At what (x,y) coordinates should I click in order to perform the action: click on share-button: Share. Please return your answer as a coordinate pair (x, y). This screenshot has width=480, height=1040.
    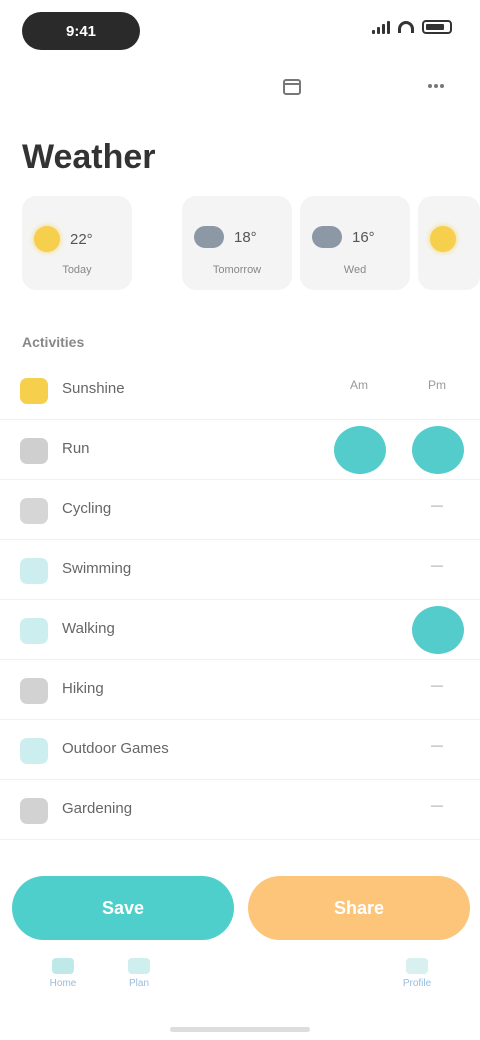
    Looking at the image, I should click on (359, 908).